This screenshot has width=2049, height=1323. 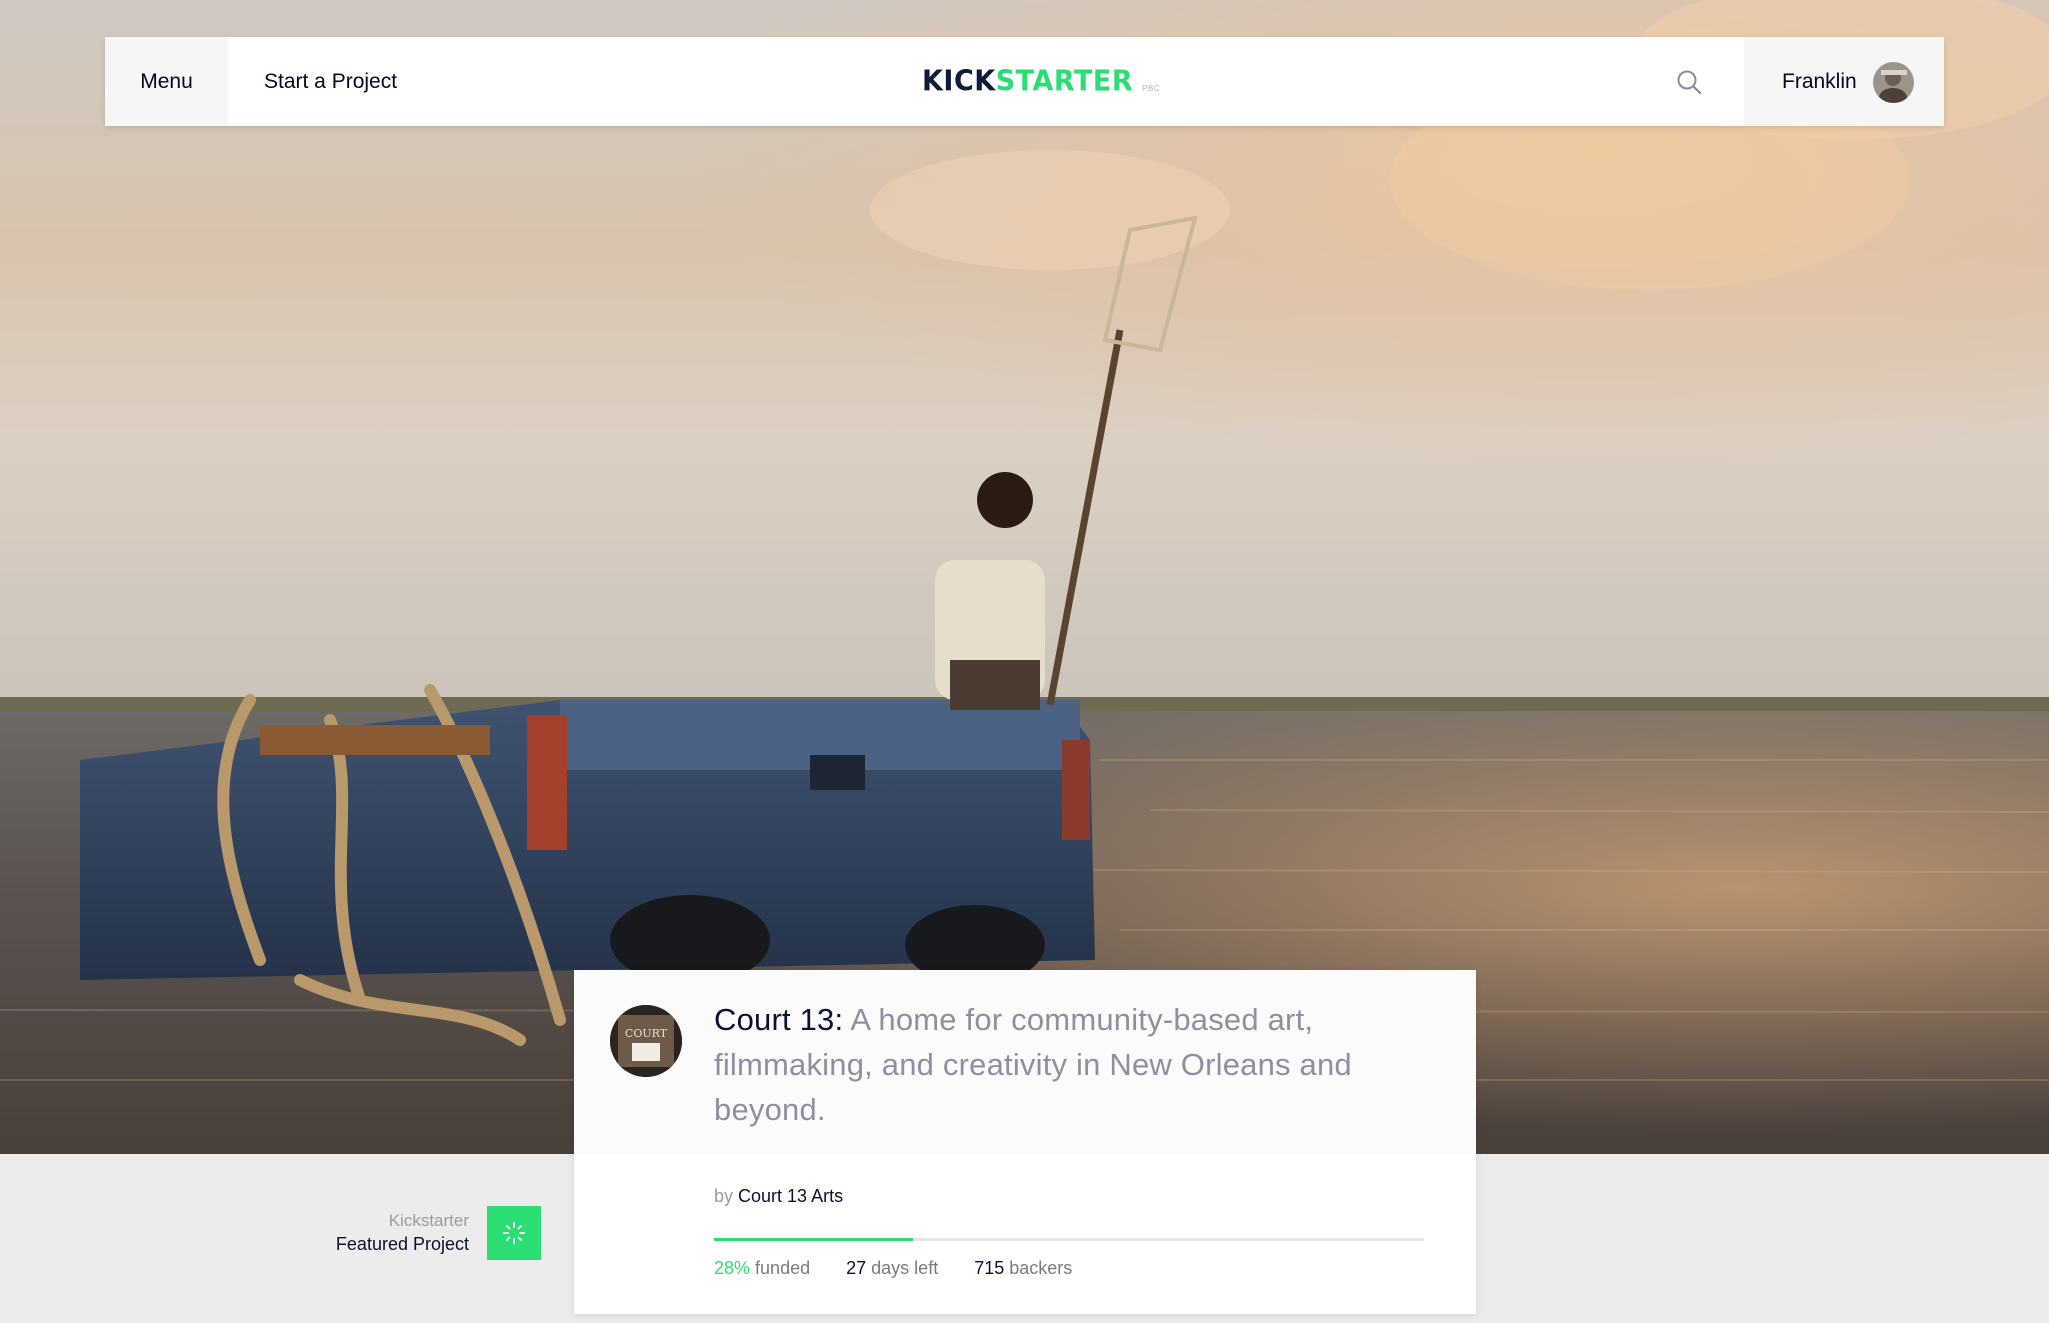 What do you see at coordinates (646, 1033) in the screenshot?
I see `project-logo-text: COURT` at bounding box center [646, 1033].